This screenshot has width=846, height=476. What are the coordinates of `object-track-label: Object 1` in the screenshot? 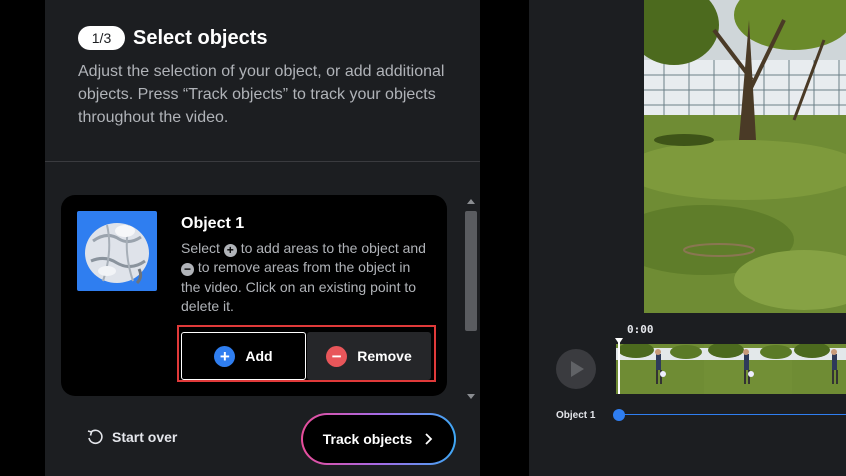 It's located at (576, 415).